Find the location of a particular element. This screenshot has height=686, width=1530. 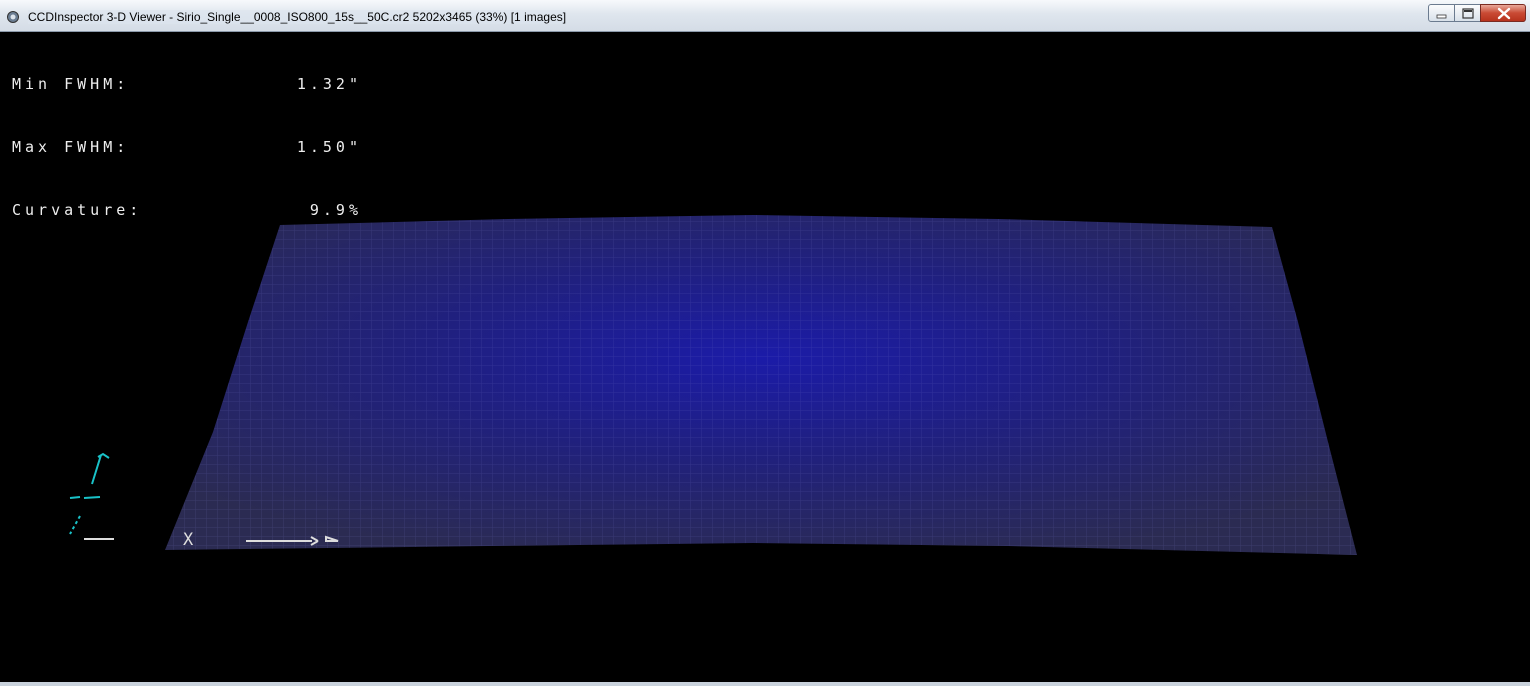

minimize-icon is located at coordinates (1441, 16).